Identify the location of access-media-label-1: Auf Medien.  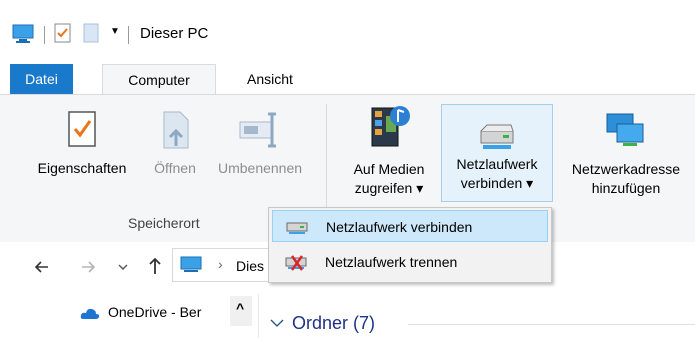
(389, 169).